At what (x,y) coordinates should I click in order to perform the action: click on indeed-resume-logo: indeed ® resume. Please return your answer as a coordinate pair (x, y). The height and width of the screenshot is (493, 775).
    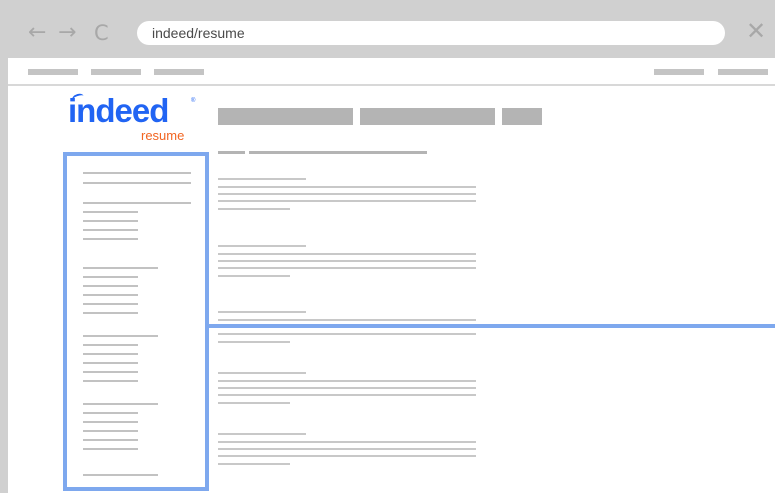
    Looking at the image, I should click on (138, 122).